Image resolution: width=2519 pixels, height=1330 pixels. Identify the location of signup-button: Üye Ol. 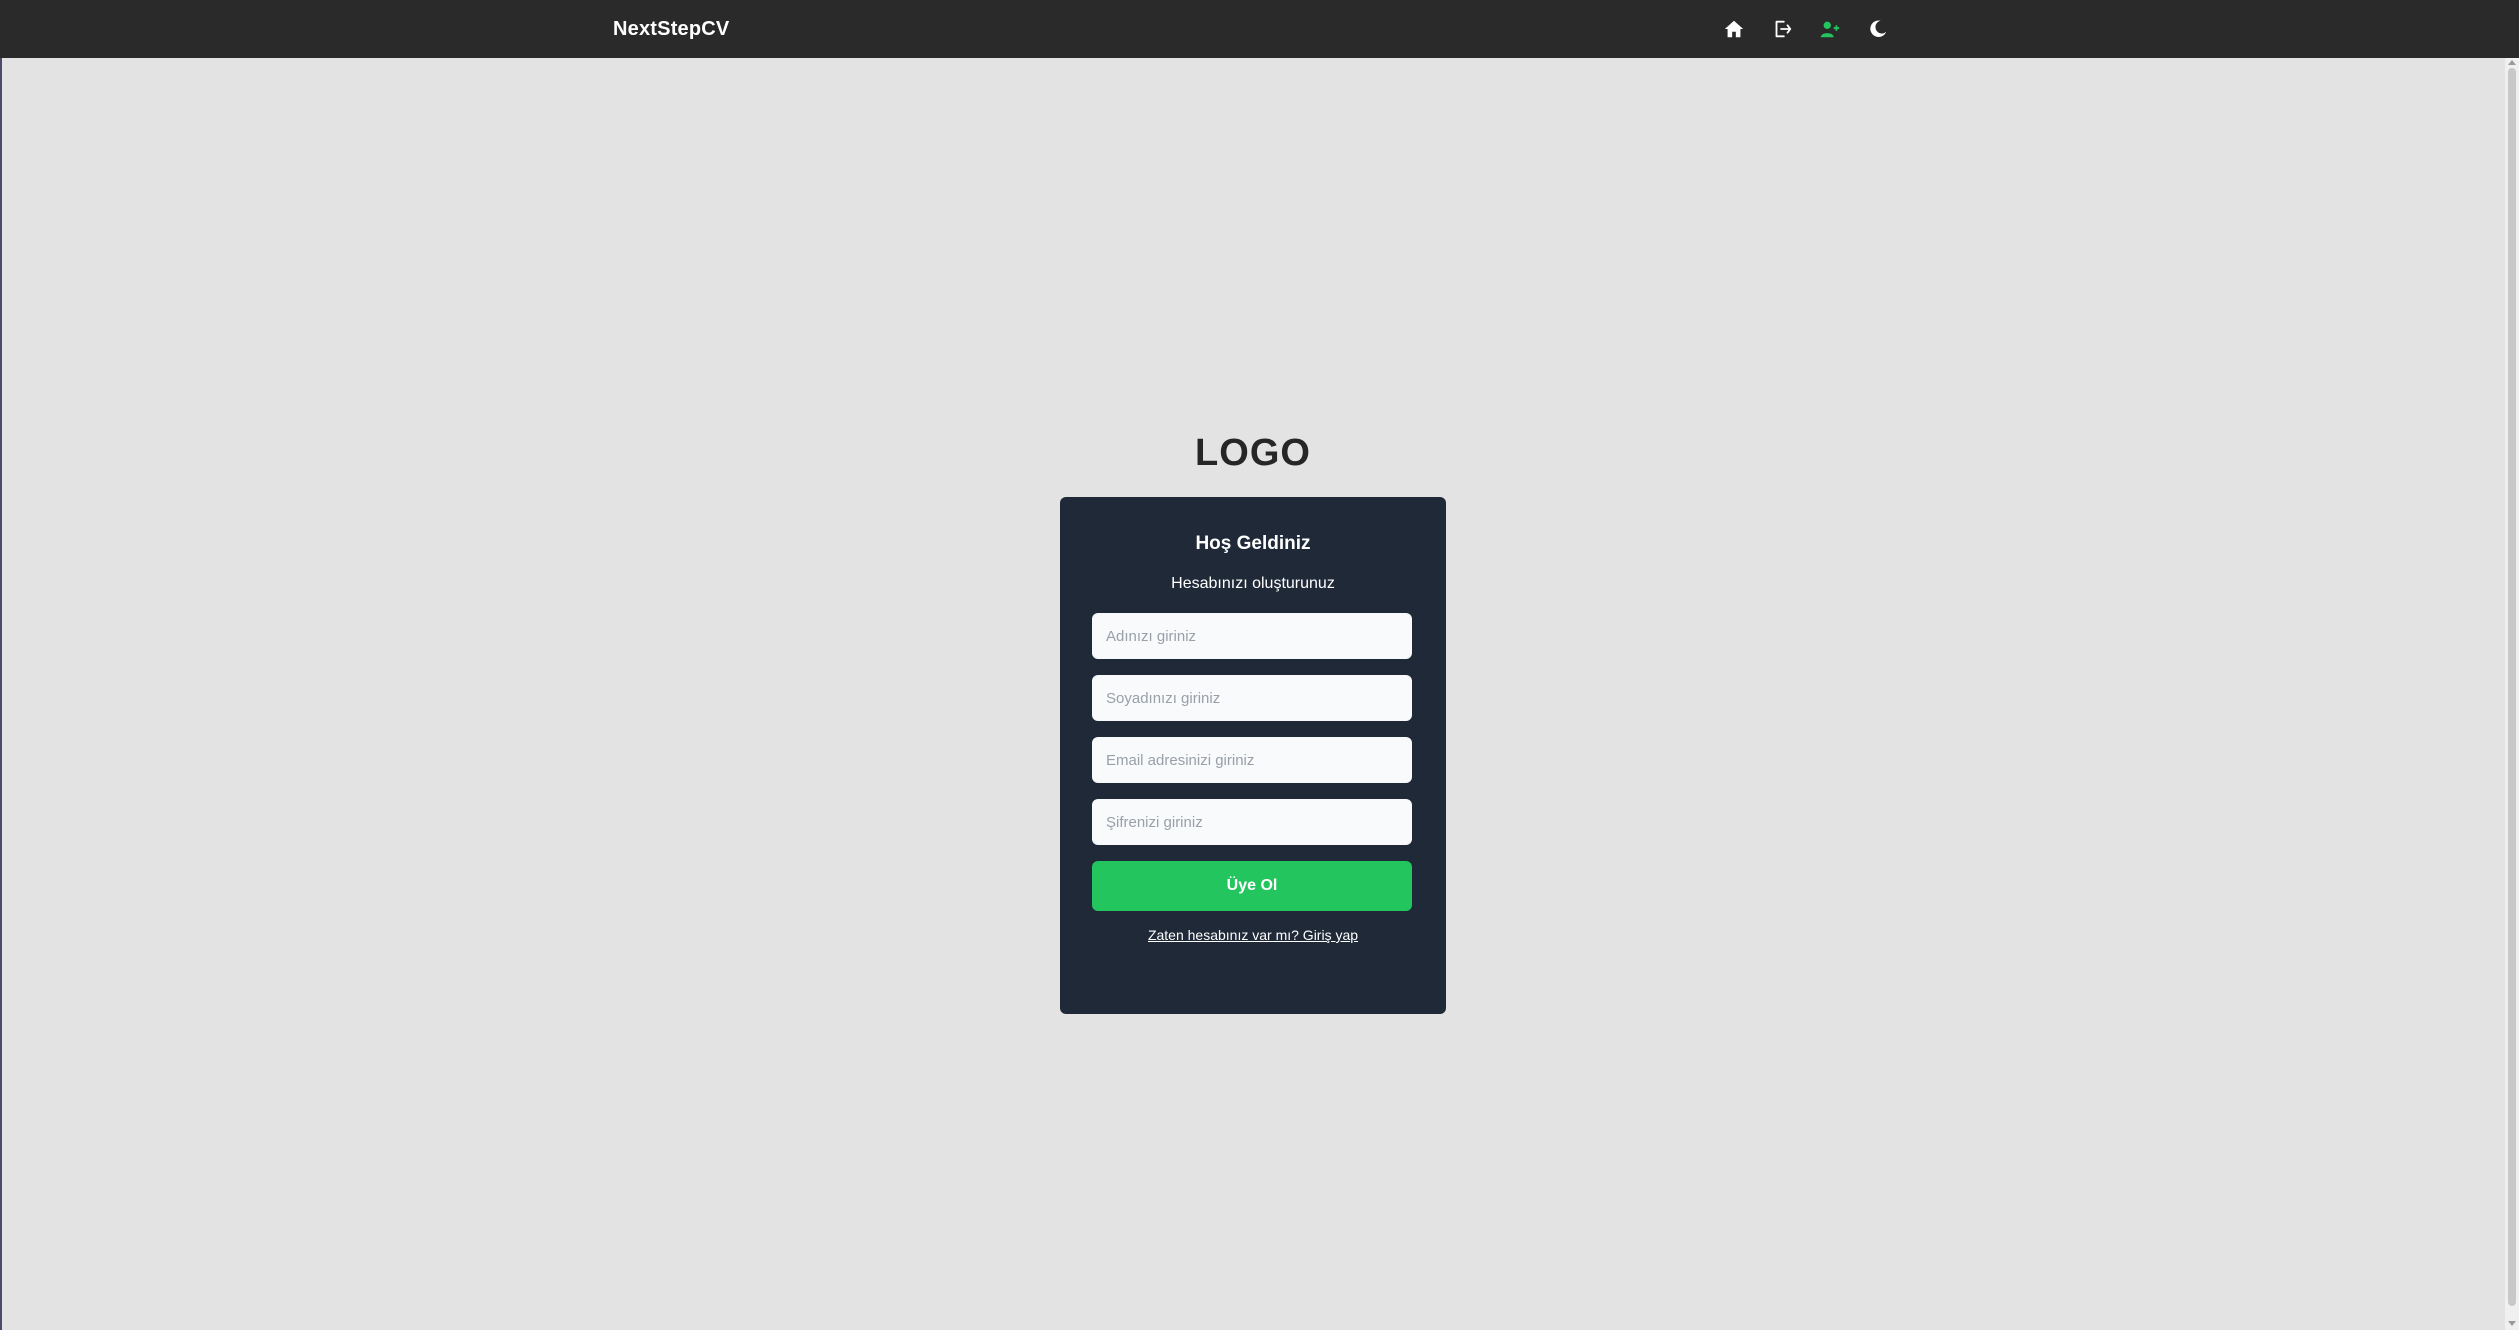
(1252, 886).